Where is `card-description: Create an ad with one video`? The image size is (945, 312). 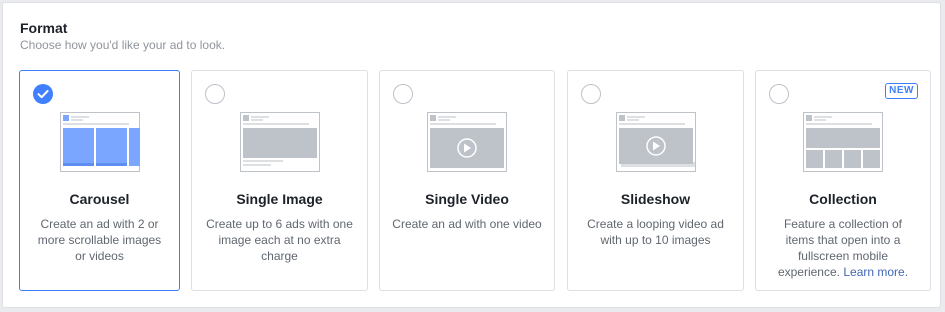
card-description: Create an ad with one video is located at coordinates (467, 224).